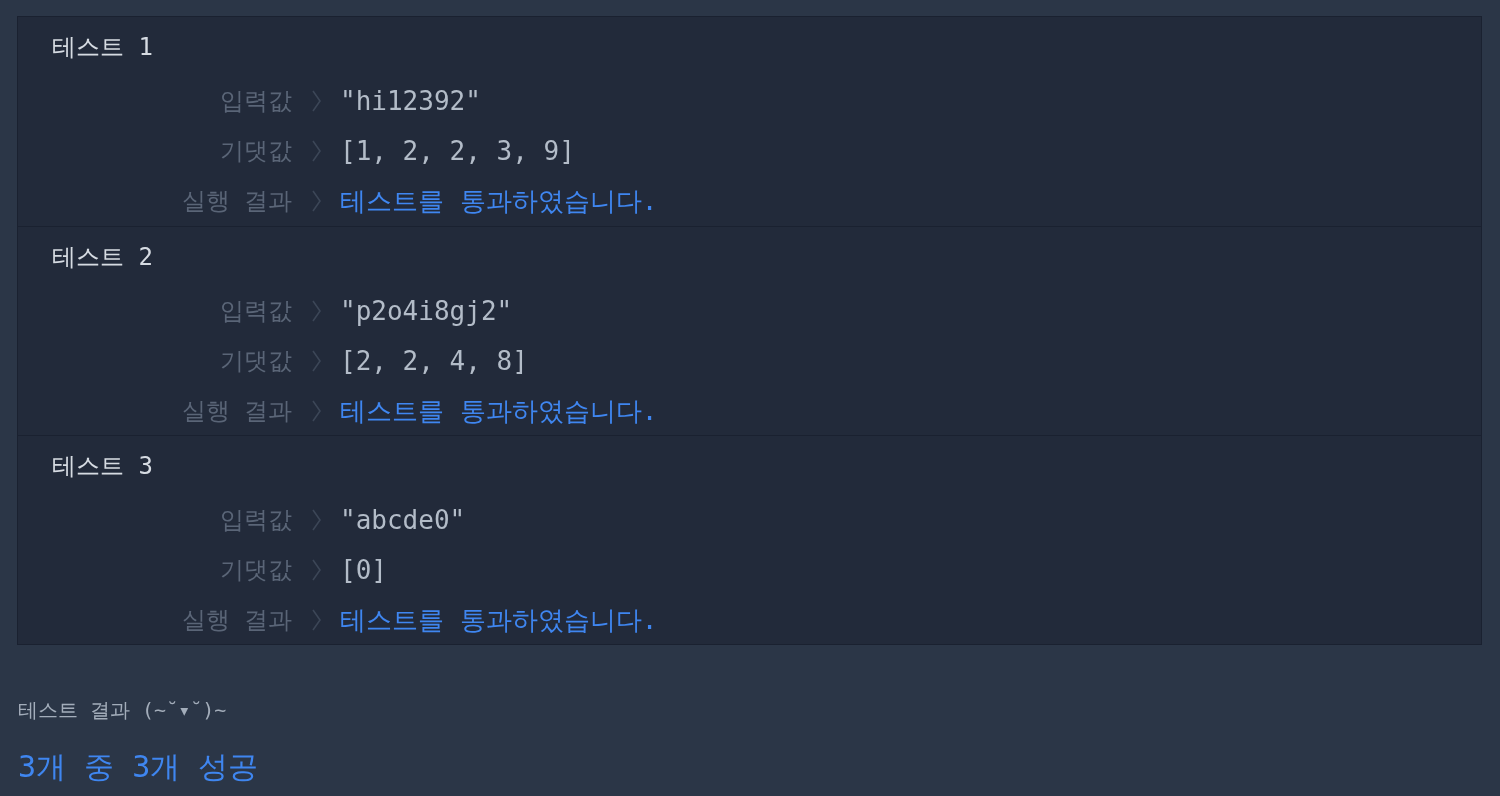 The width and height of the screenshot is (1500, 796). What do you see at coordinates (102, 466) in the screenshot?
I see `test-title: 테스트 3` at bounding box center [102, 466].